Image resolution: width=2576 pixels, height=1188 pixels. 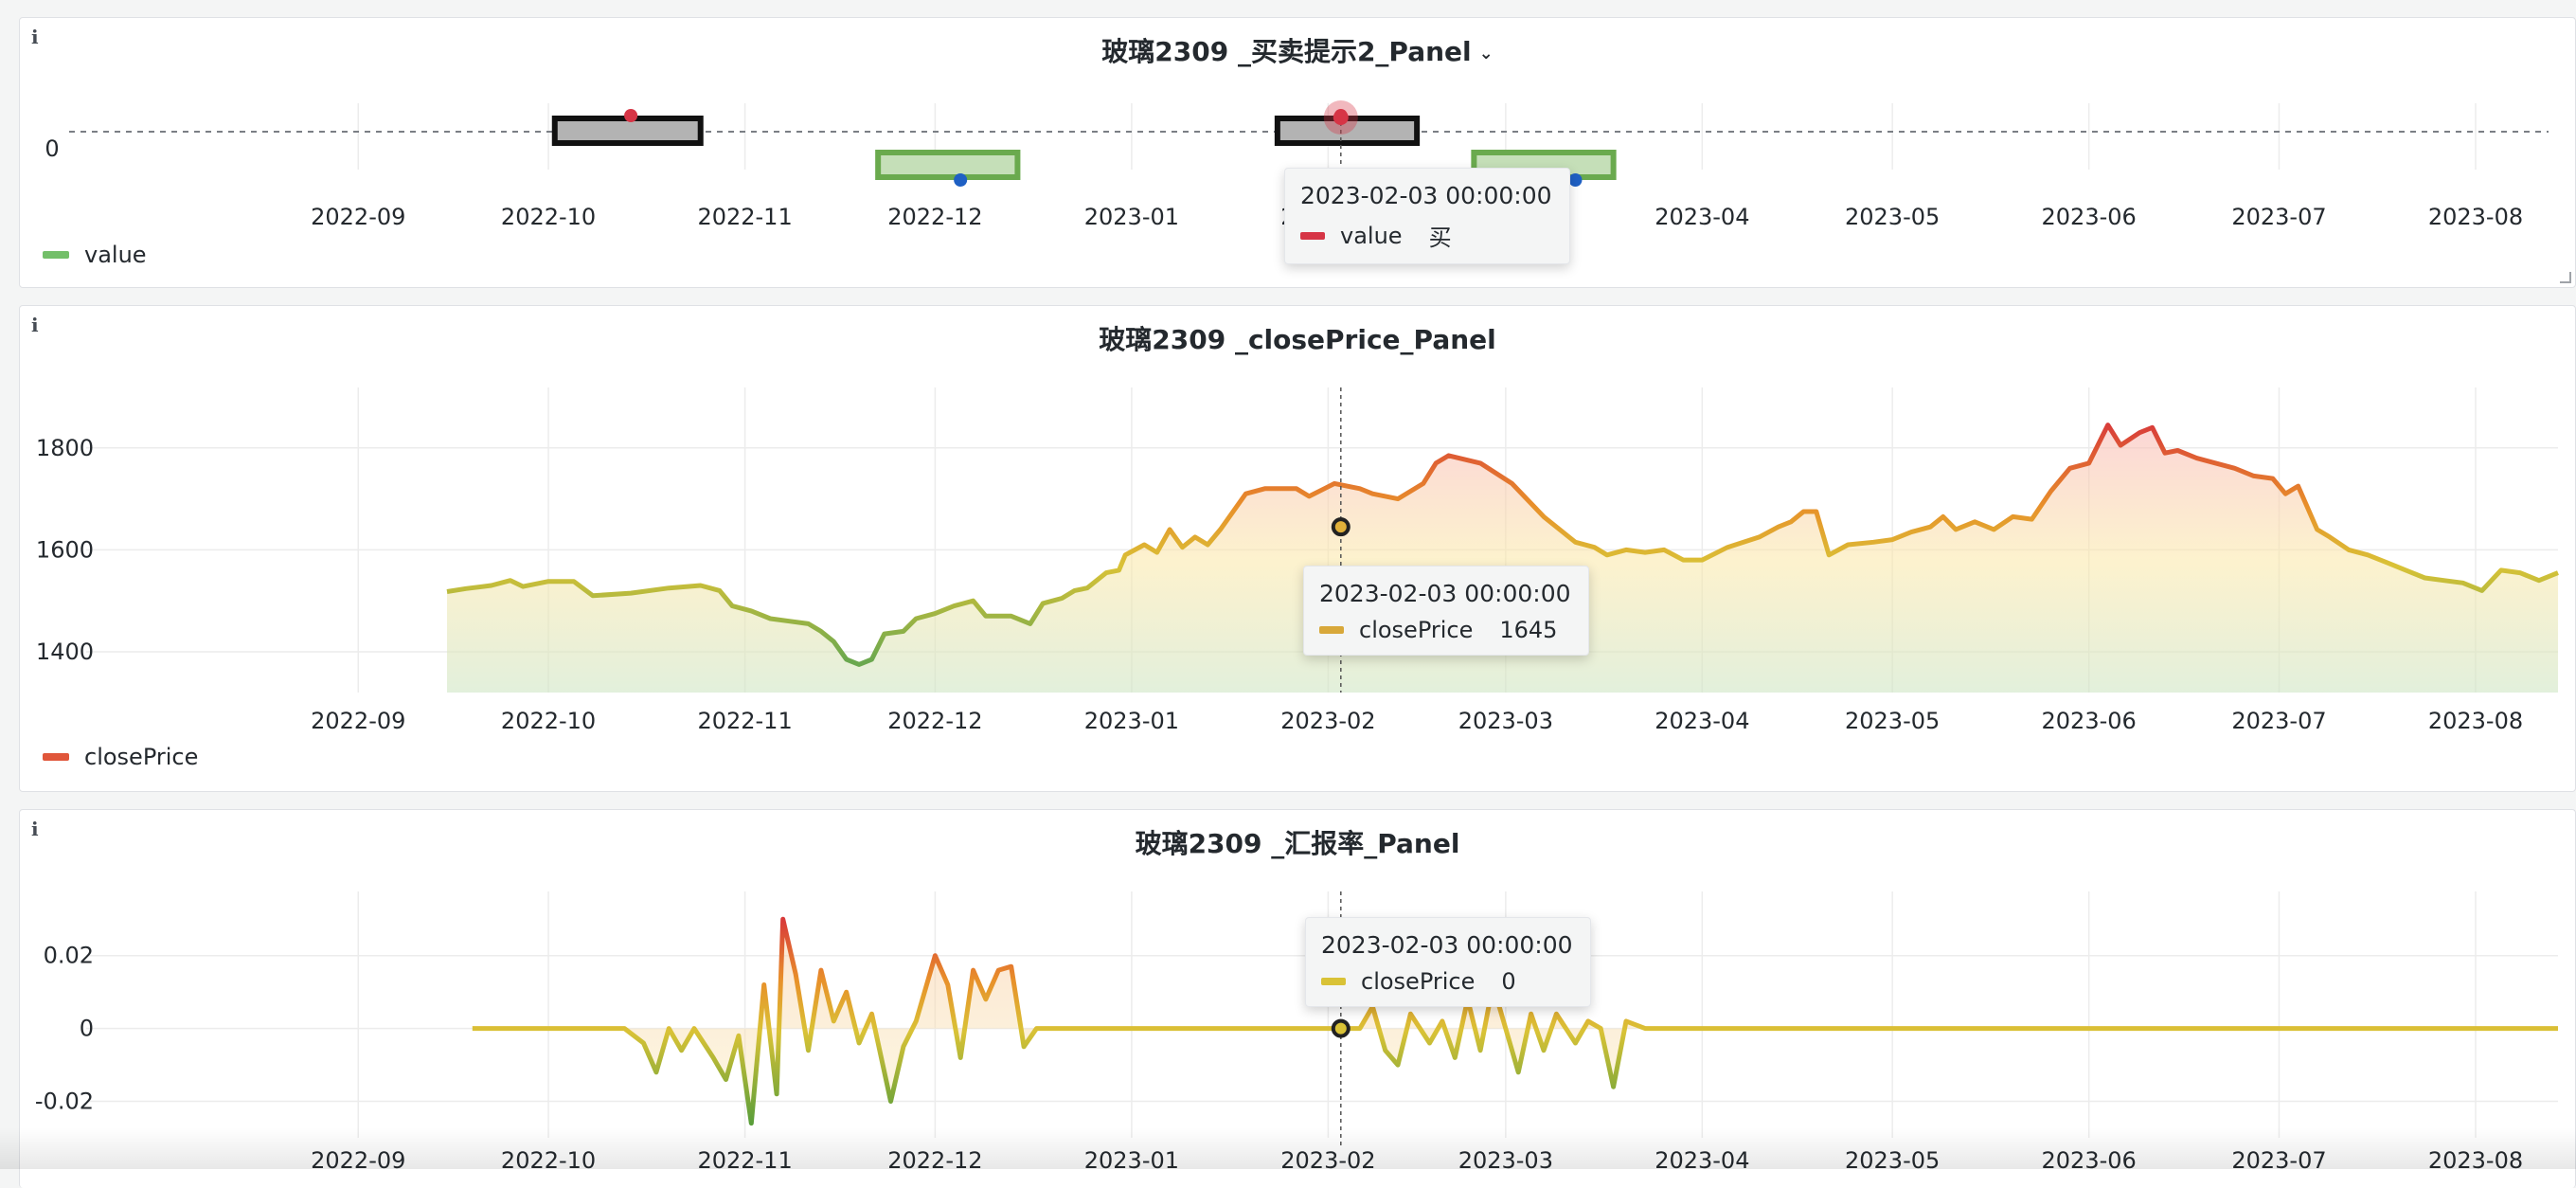 What do you see at coordinates (65, 448) in the screenshot?
I see `y-tick-label: 1800` at bounding box center [65, 448].